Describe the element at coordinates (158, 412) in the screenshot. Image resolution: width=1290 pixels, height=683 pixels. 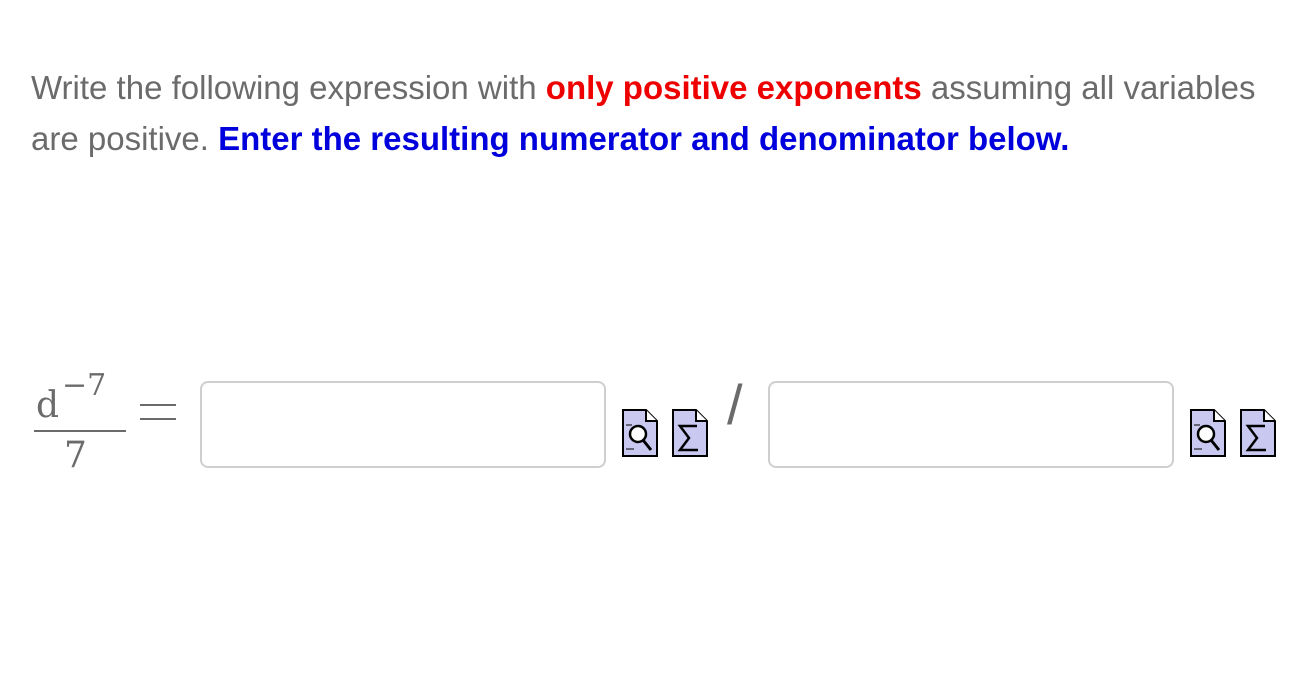
I see `equals-sign` at that location.